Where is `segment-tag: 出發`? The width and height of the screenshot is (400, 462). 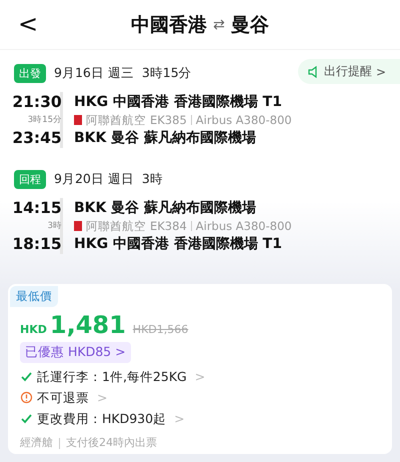 segment-tag: 出發 is located at coordinates (30, 73).